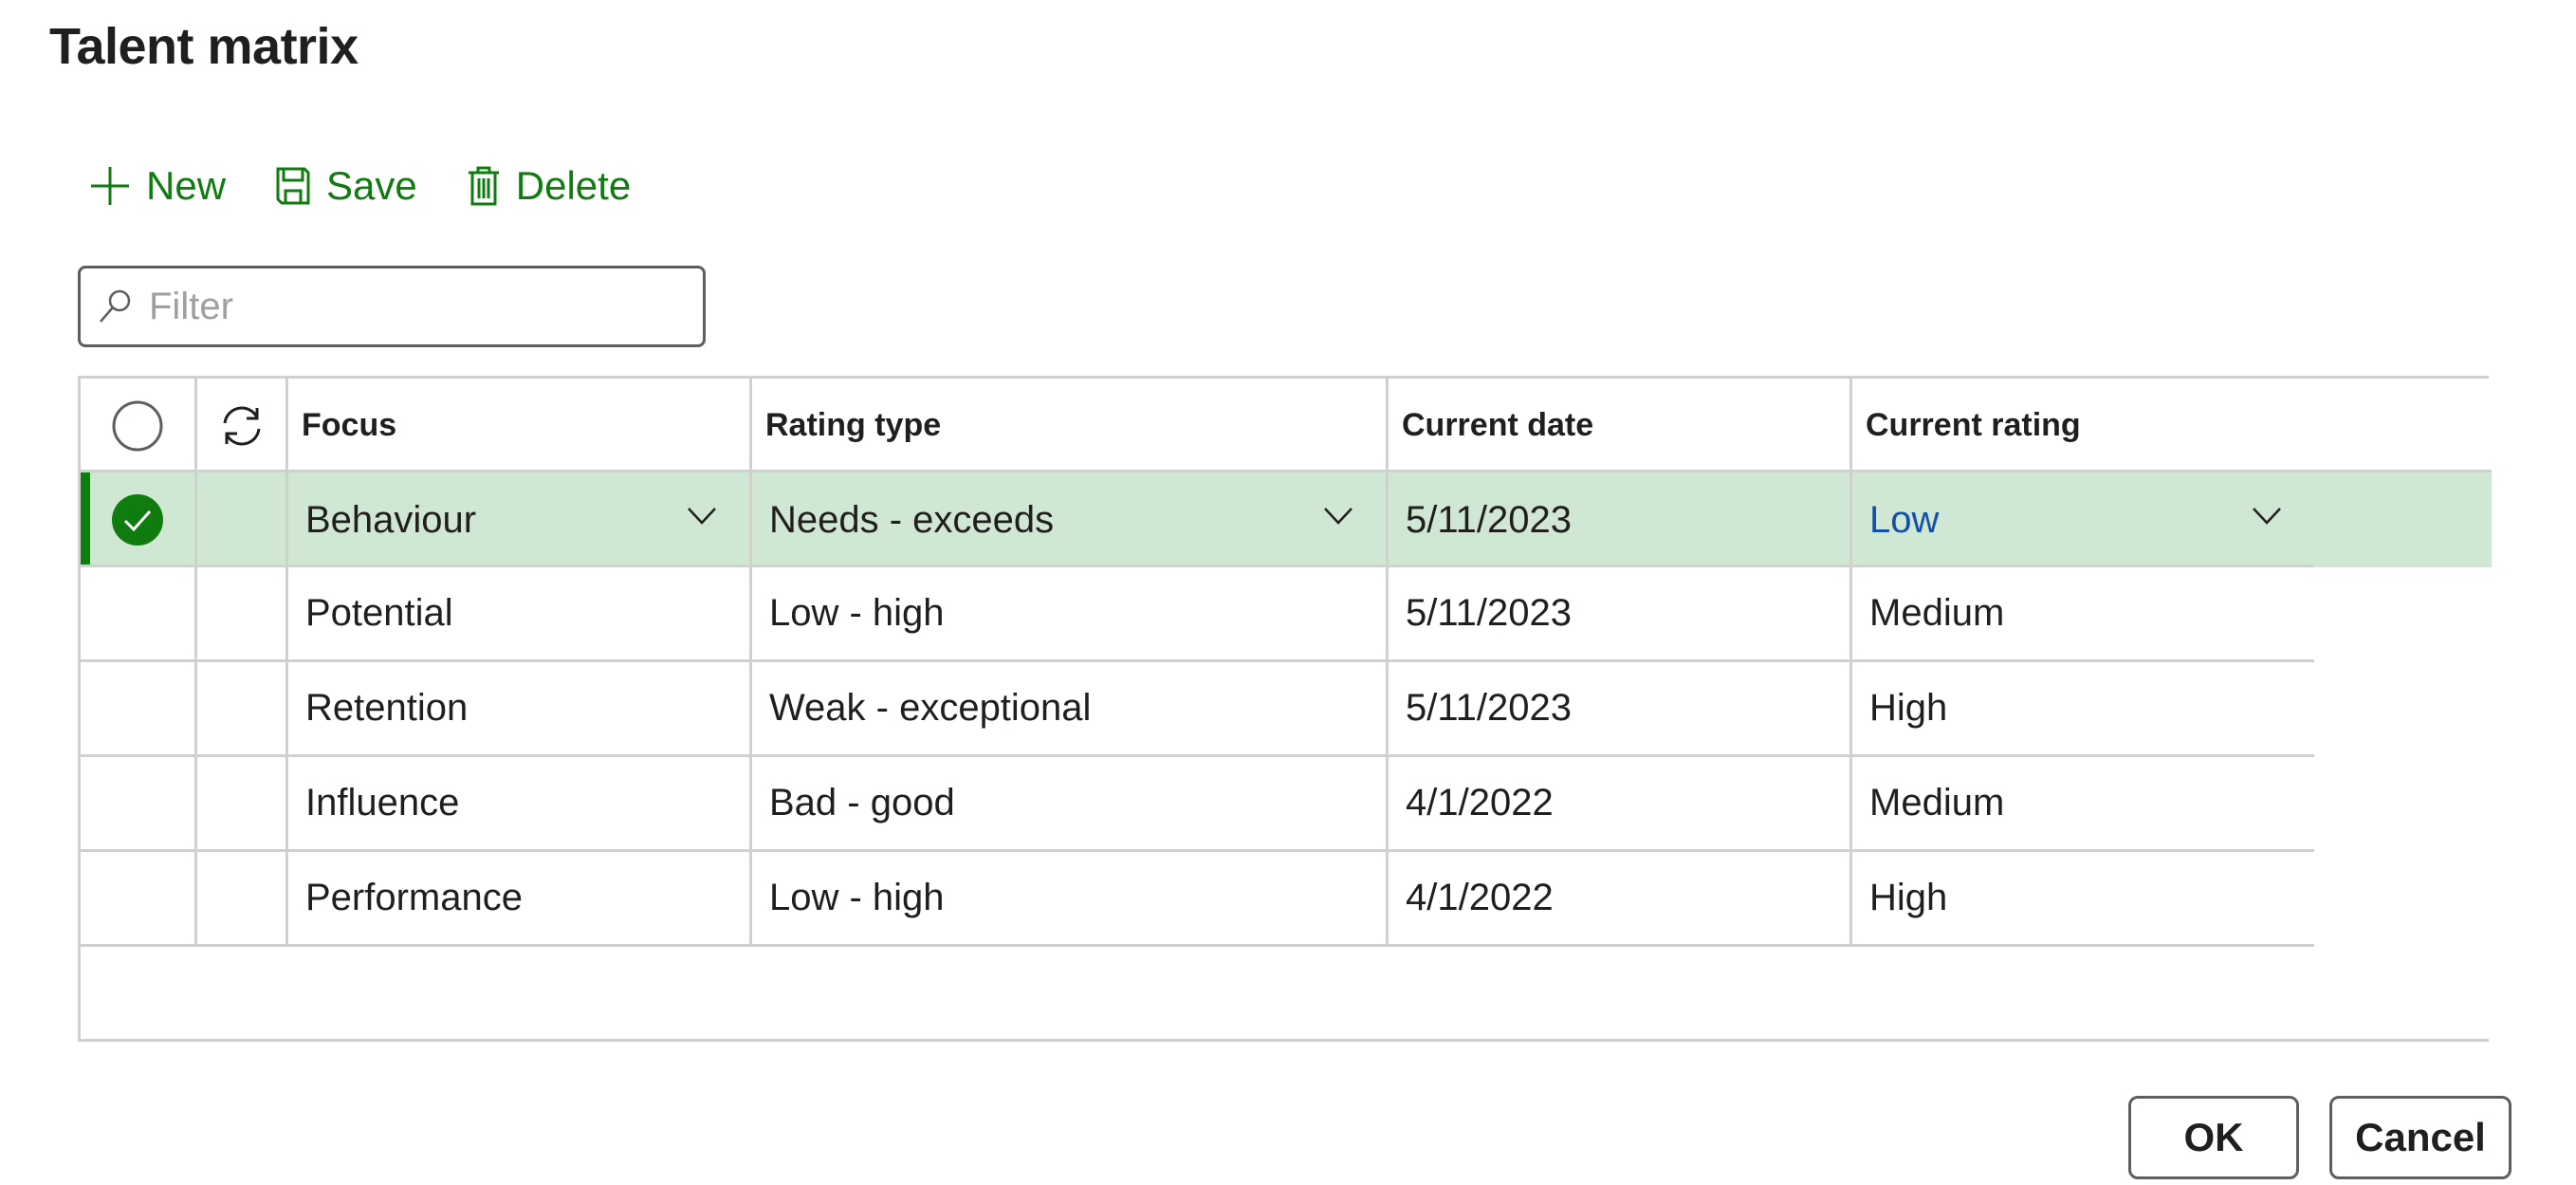 The width and height of the screenshot is (2576, 1185). Describe the element at coordinates (1070, 519) in the screenshot. I see `rating-type-dropdown: Needs - exceeds` at that location.